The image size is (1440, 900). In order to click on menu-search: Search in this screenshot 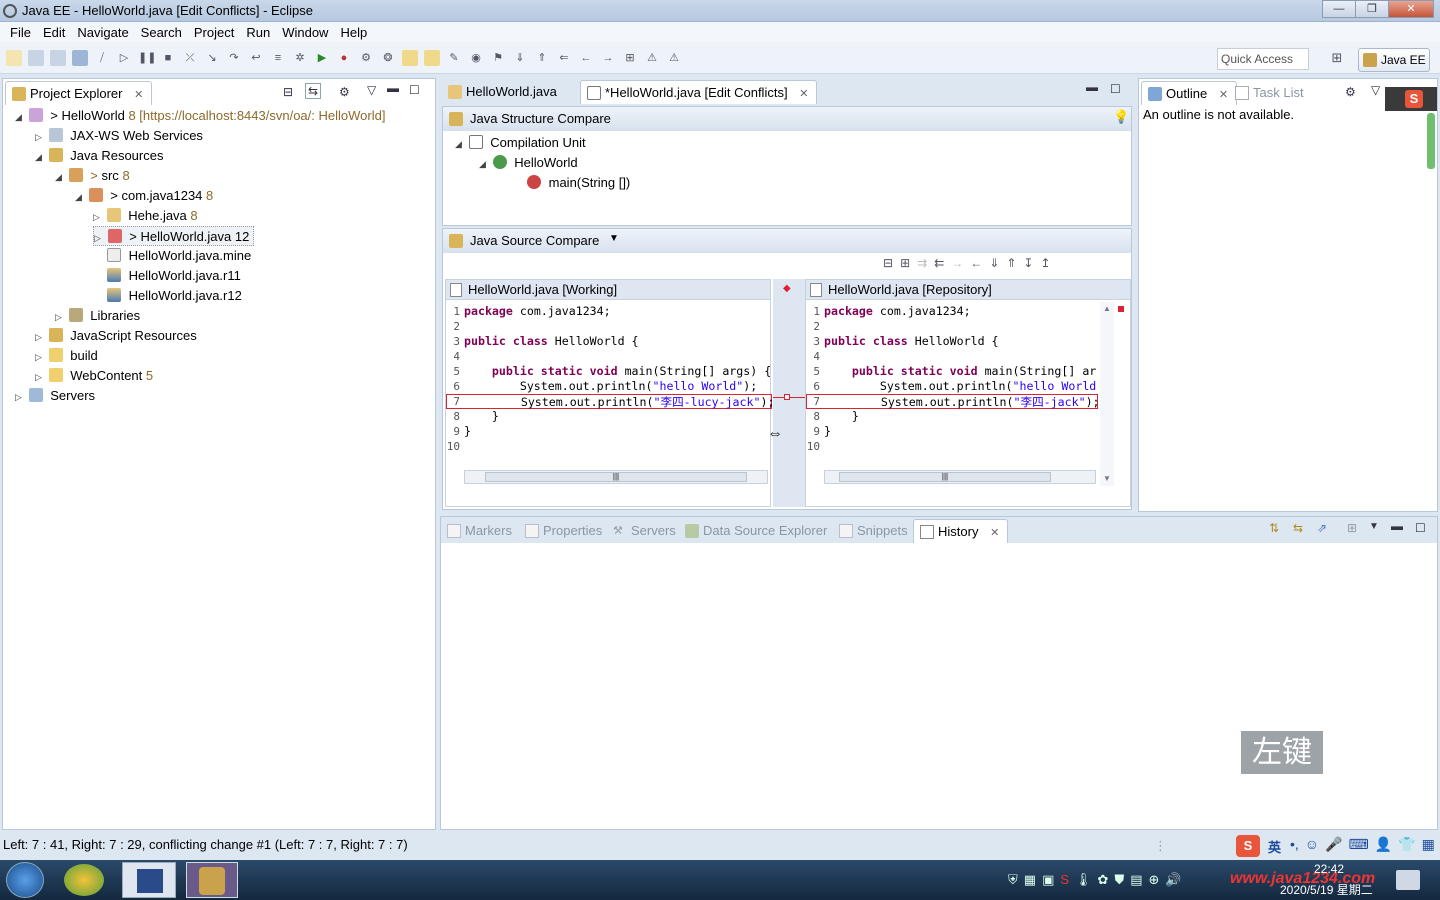, I will do `click(161, 32)`.